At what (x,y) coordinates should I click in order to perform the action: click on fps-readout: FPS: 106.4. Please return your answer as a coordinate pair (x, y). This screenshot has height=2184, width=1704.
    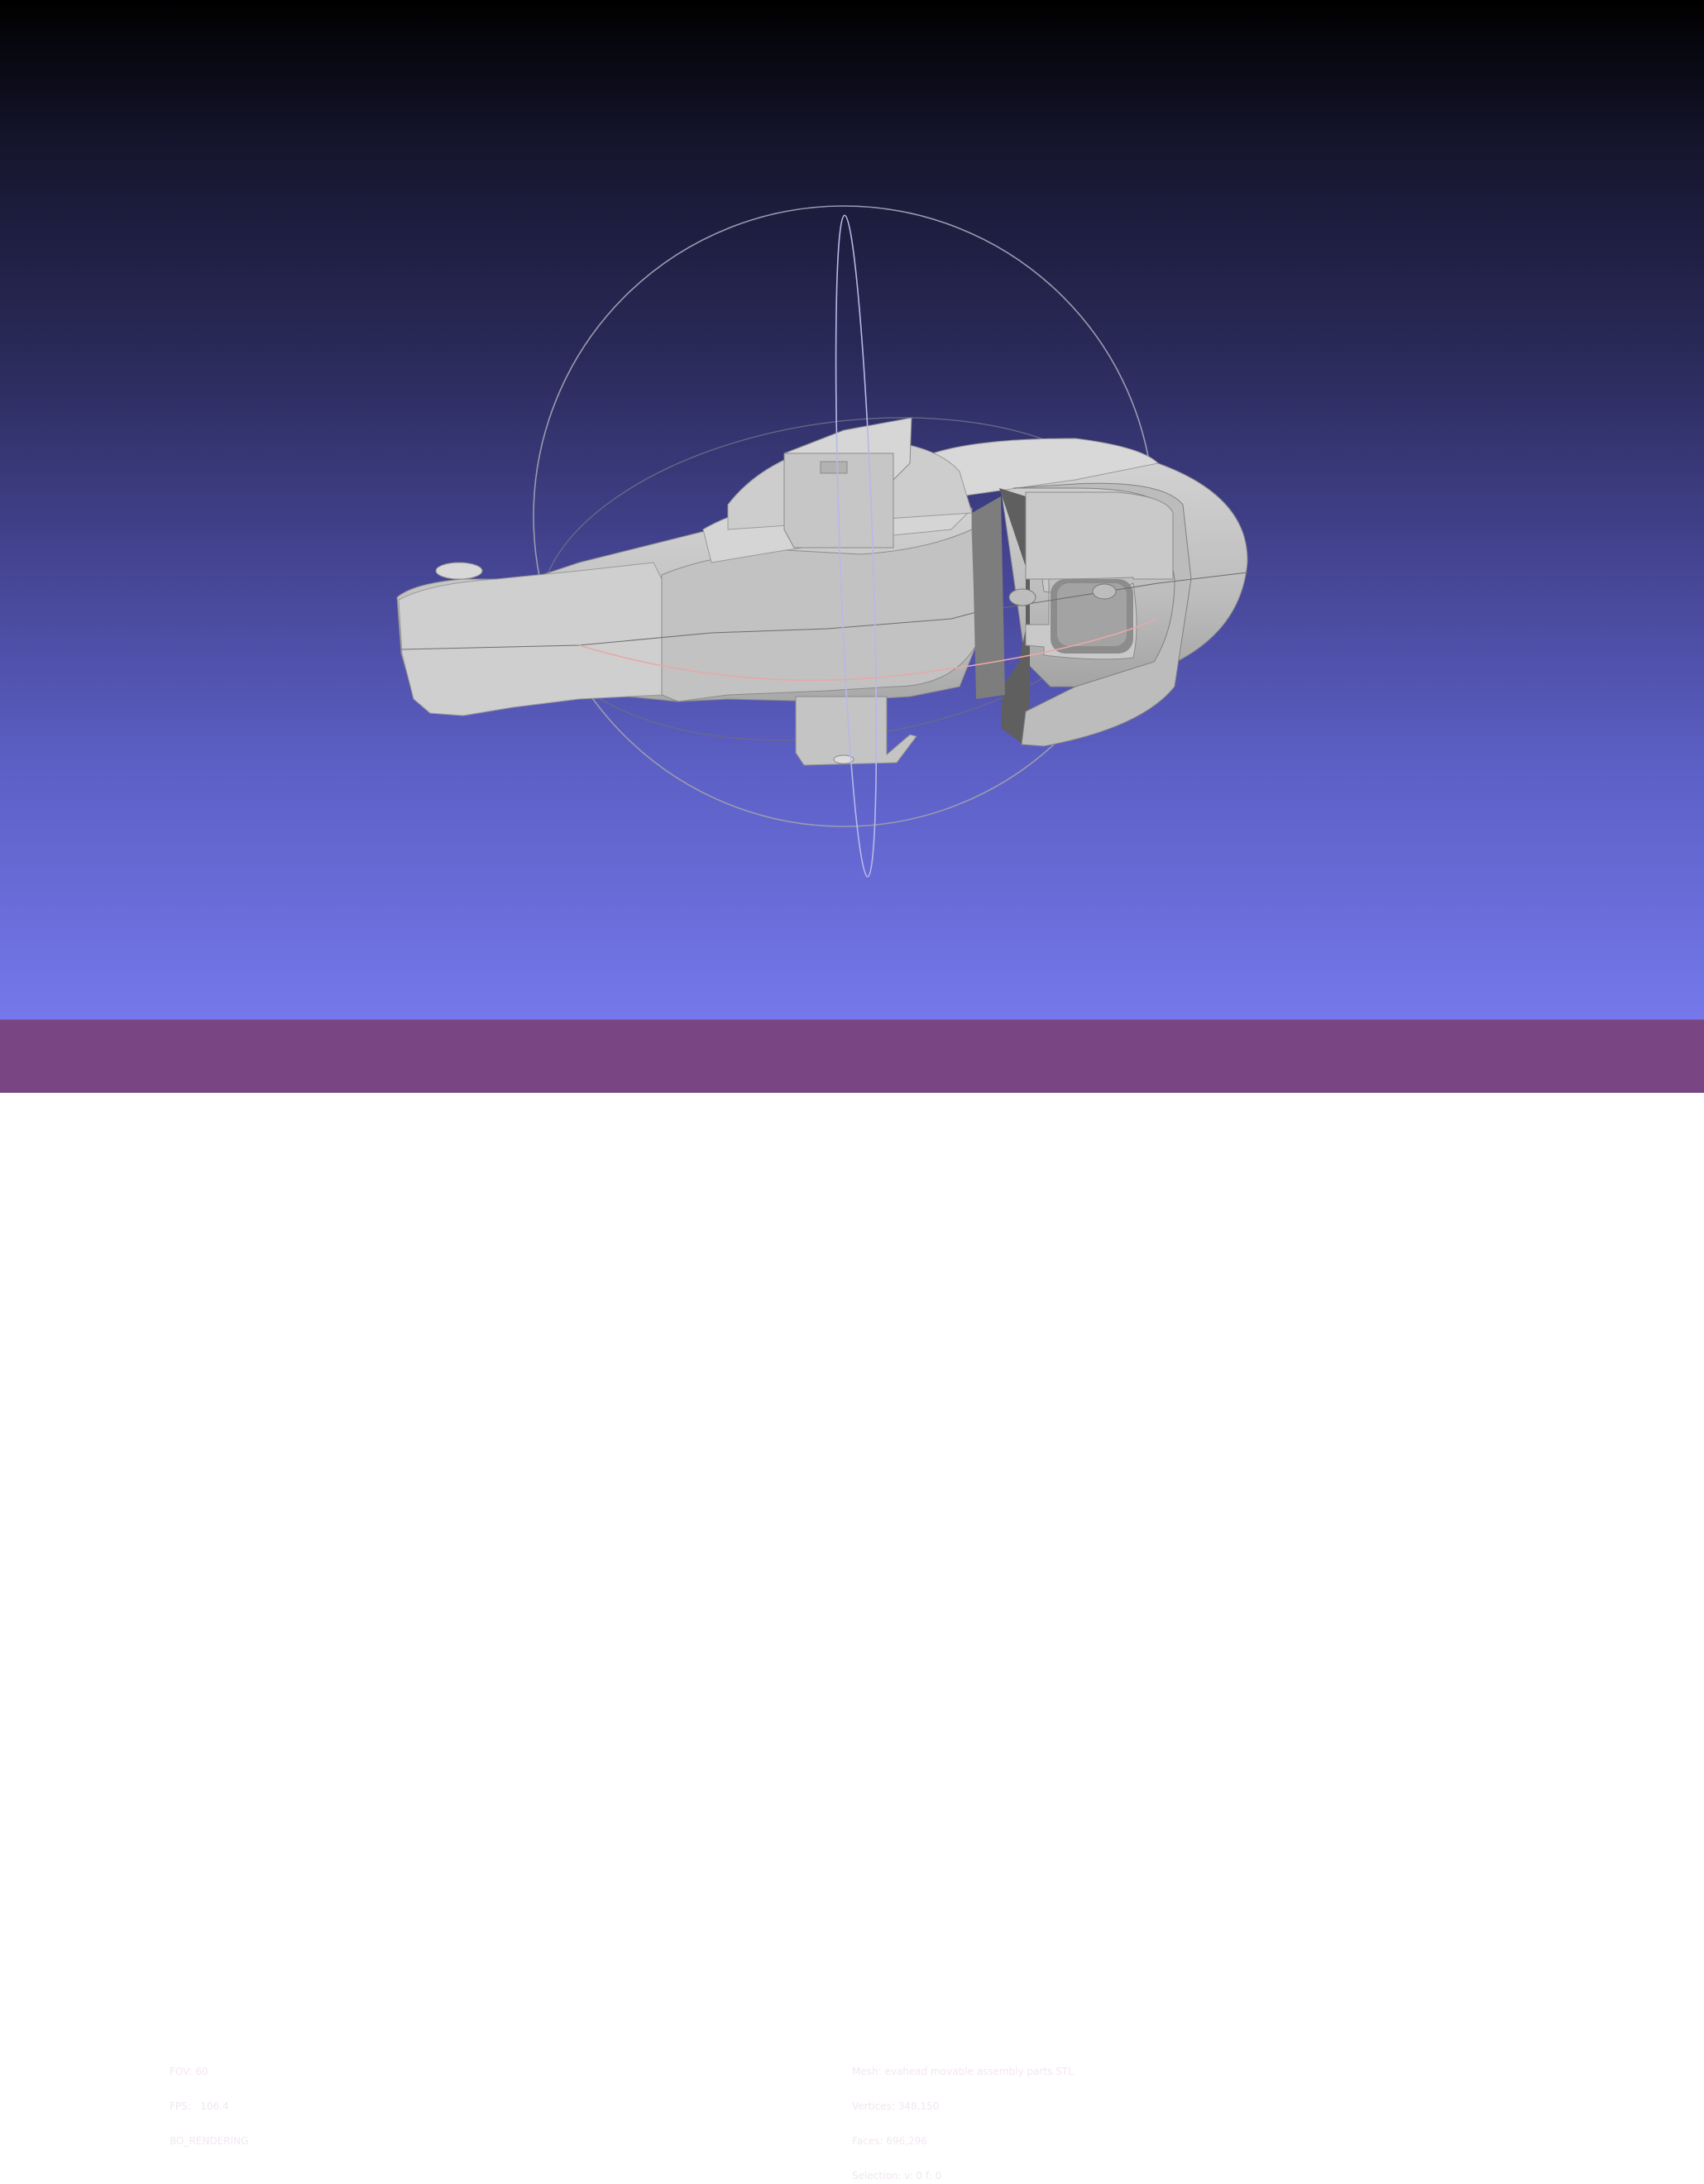
    Looking at the image, I should click on (200, 2106).